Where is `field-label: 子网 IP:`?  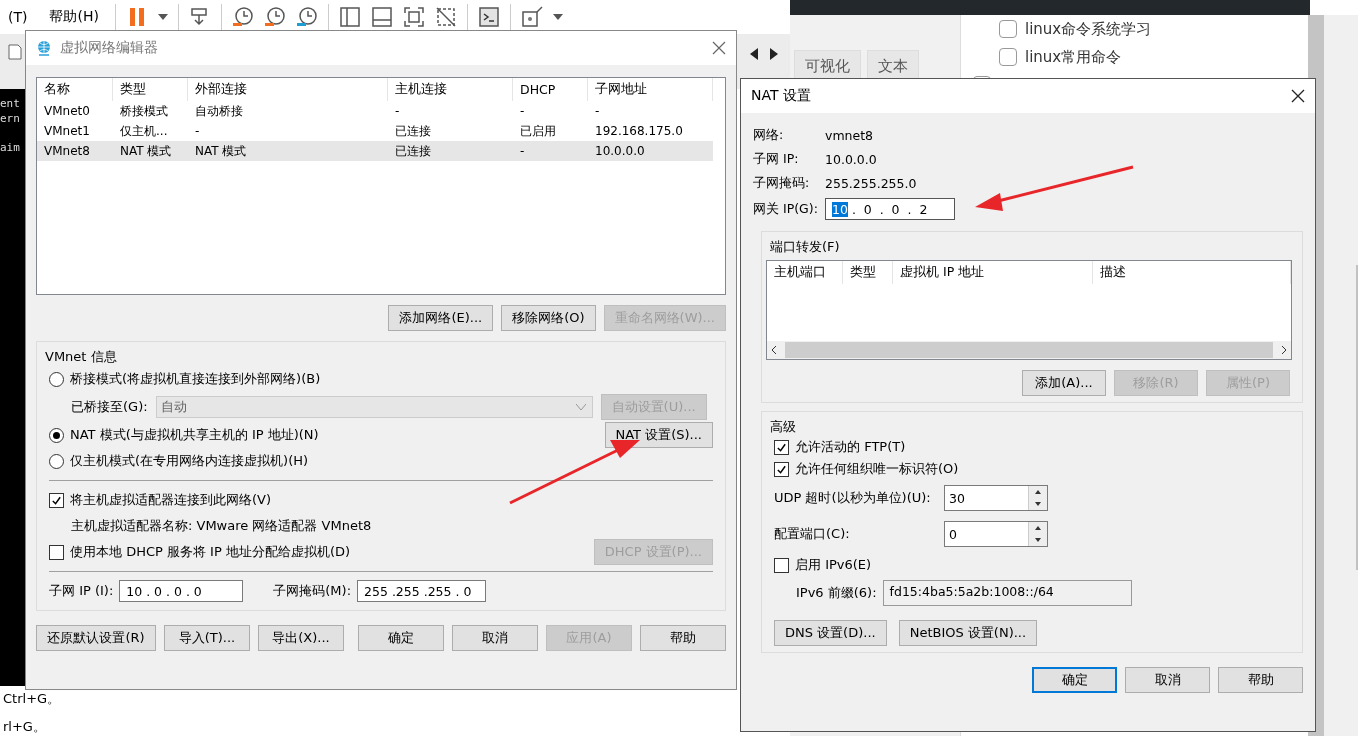
field-label: 子网 IP: is located at coordinates (776, 159).